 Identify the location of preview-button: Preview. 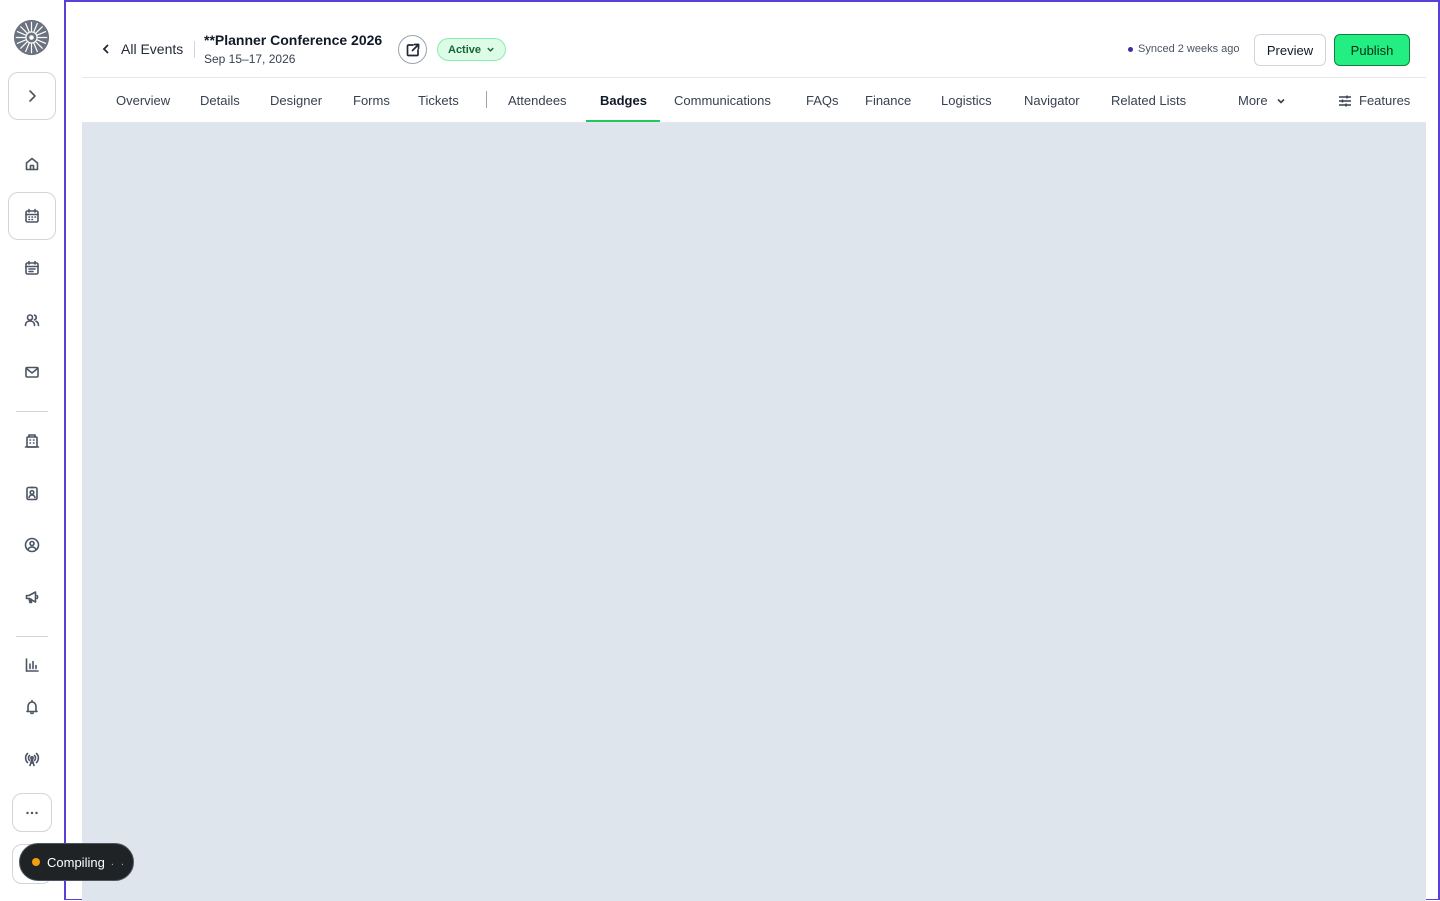
(1290, 50).